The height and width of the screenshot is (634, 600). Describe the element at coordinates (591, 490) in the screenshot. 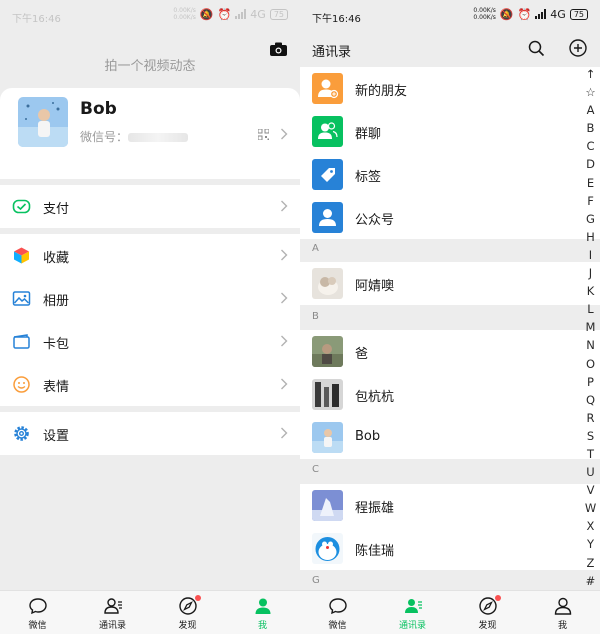

I see `index-letter: V` at that location.